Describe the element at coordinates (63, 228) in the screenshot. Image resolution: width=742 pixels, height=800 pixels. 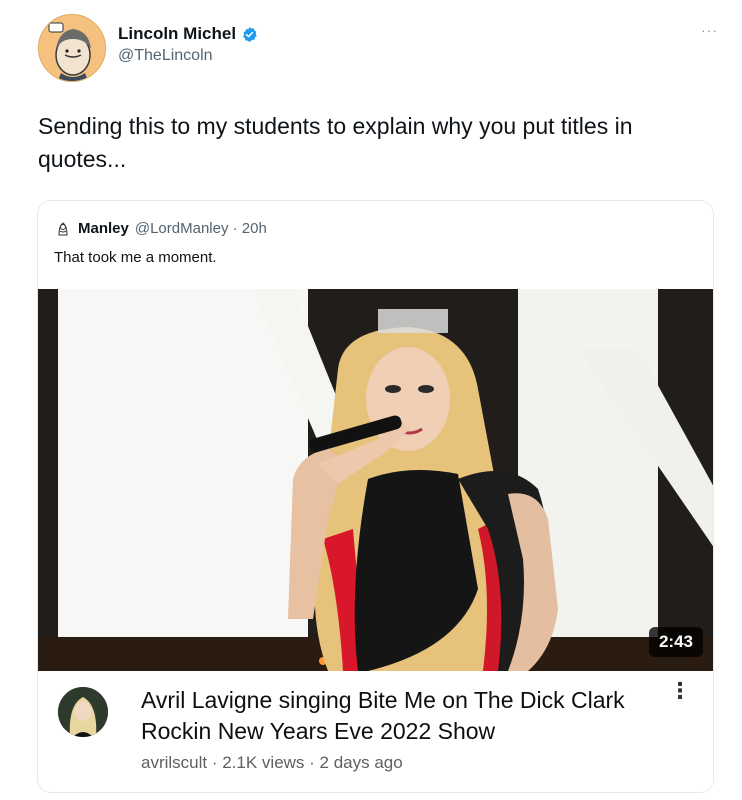
I see `quoted-author-avatar-icon` at that location.